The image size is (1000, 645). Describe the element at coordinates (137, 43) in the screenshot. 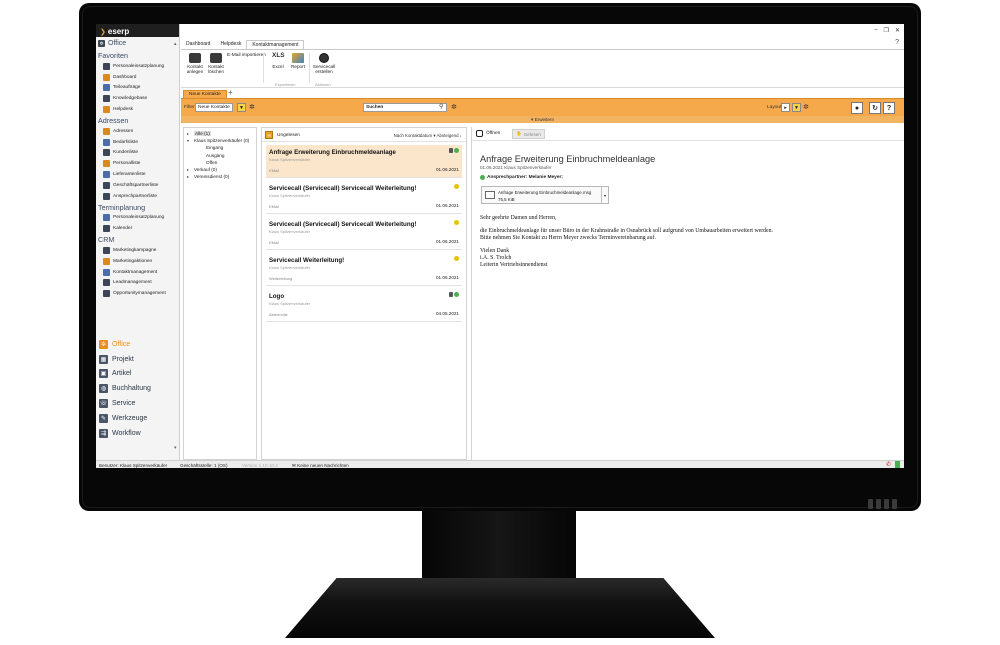

I see `nav-office-header: ✲ Office` at that location.